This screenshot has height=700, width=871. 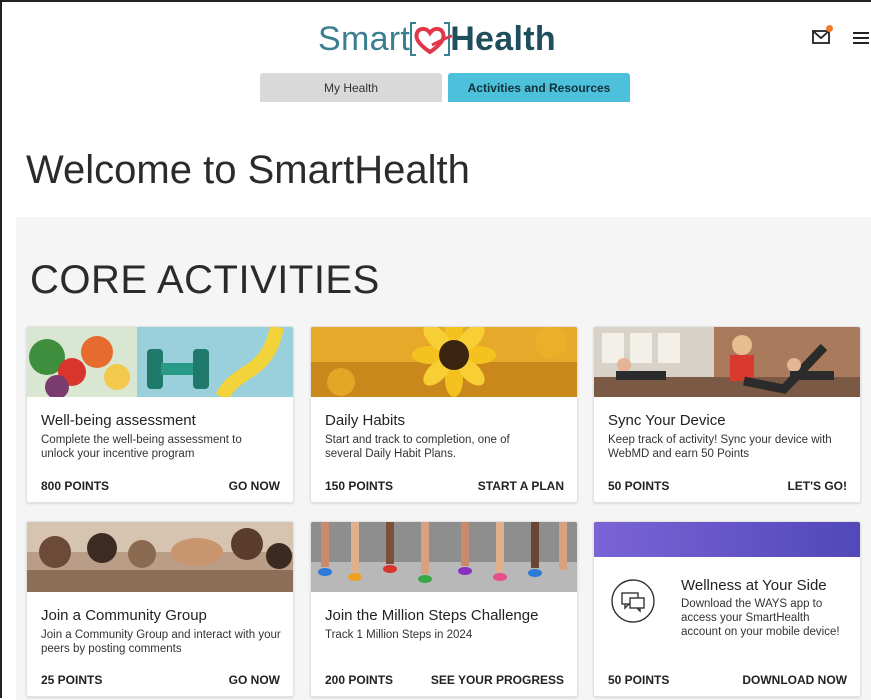 What do you see at coordinates (794, 680) in the screenshot?
I see `card-cta-link: DOWNLOAD NOW` at bounding box center [794, 680].